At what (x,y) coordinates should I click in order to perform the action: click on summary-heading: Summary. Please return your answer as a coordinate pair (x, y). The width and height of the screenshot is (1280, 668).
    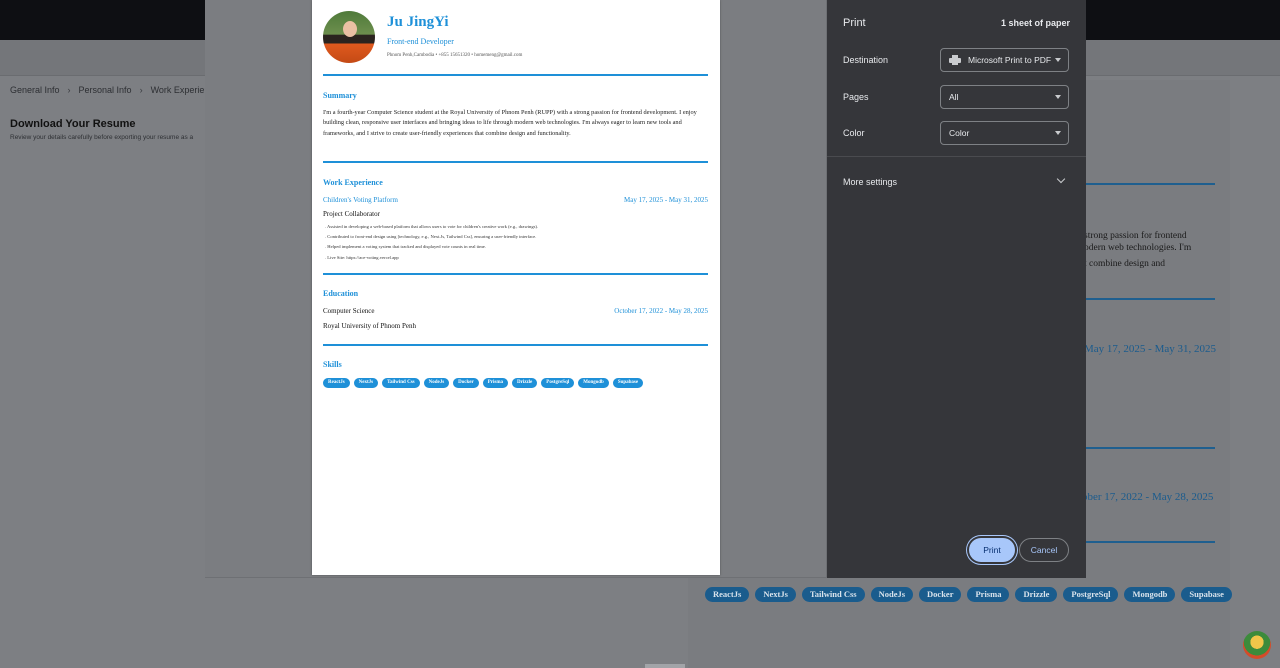
    Looking at the image, I should click on (340, 95).